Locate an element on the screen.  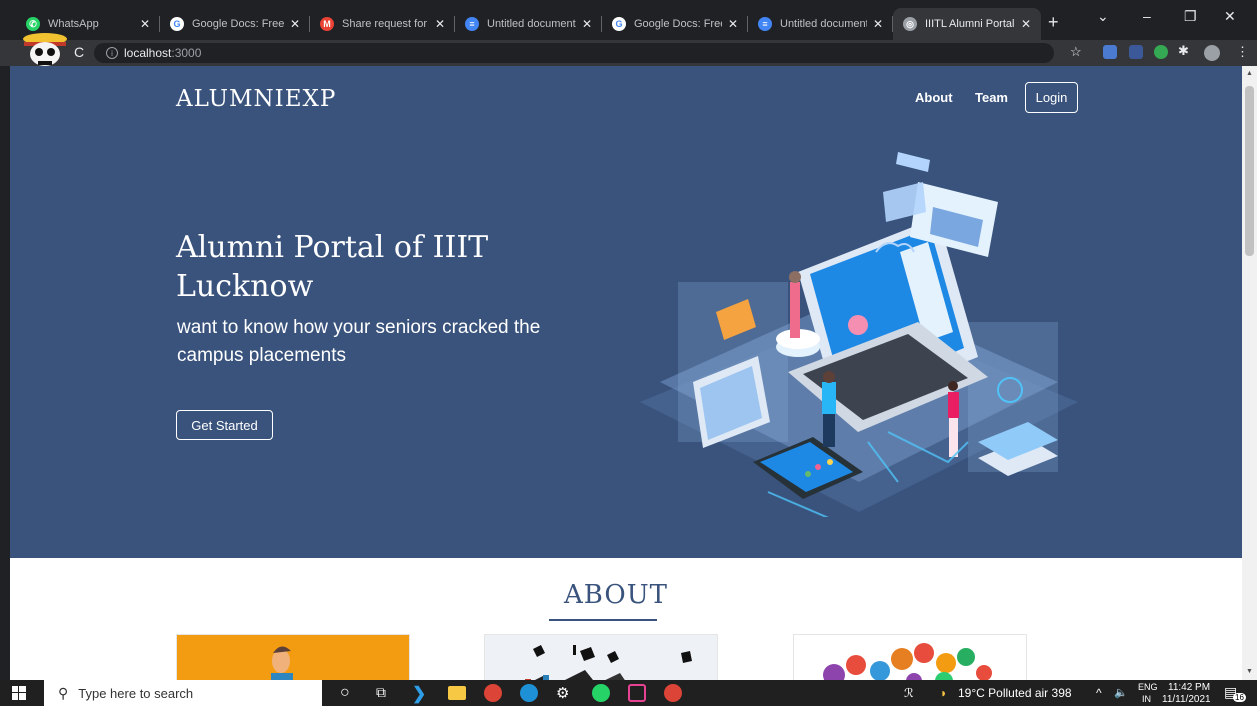
settings-gear-icon: ⚙ is located at coordinates (565, 693).